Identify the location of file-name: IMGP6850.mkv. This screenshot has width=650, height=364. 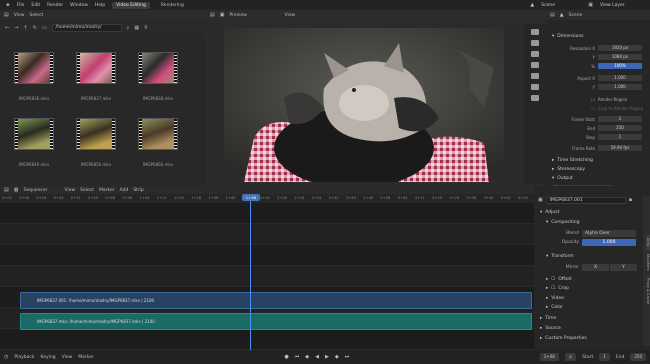
(96, 164).